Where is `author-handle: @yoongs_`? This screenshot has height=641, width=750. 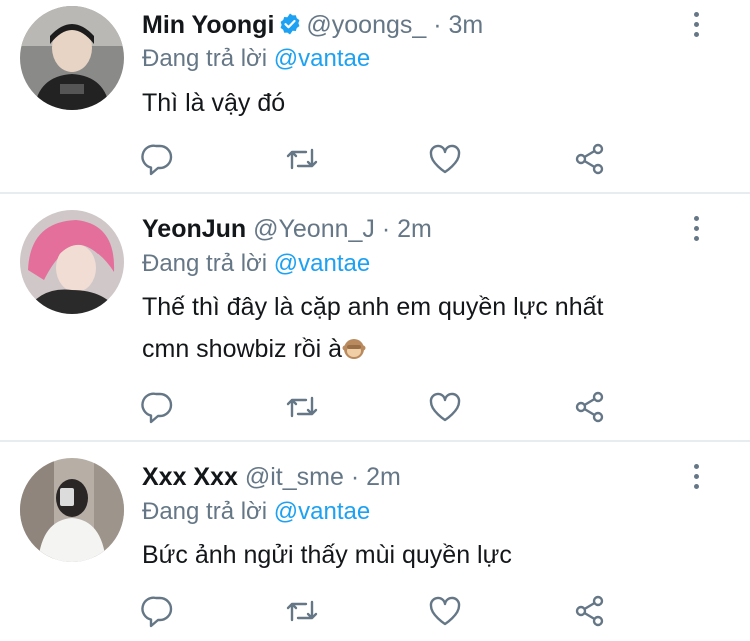
author-handle: @yoongs_ is located at coordinates (366, 25).